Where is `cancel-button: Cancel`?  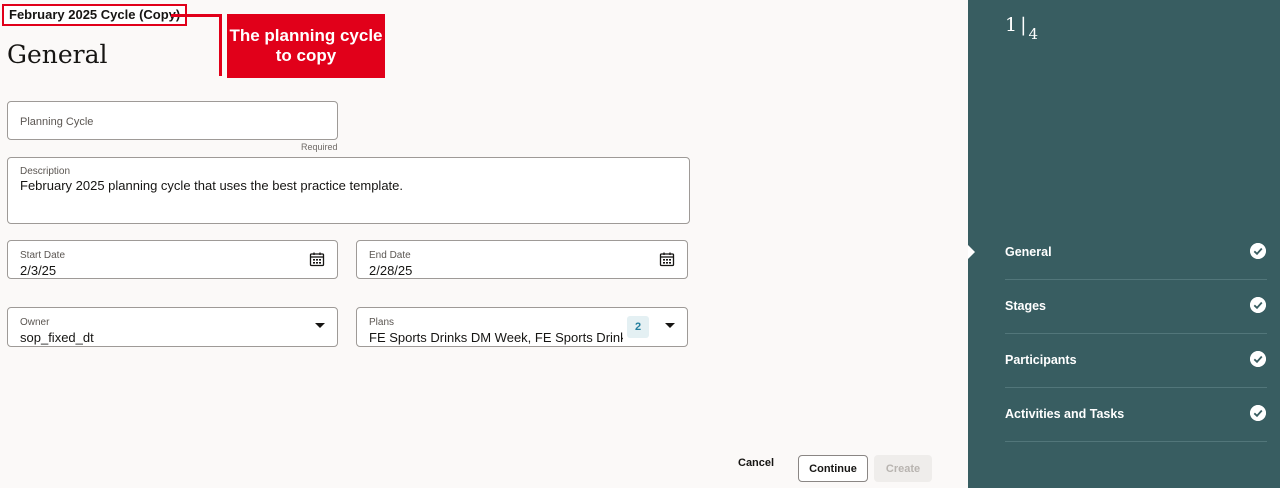
cancel-button: Cancel is located at coordinates (756, 463).